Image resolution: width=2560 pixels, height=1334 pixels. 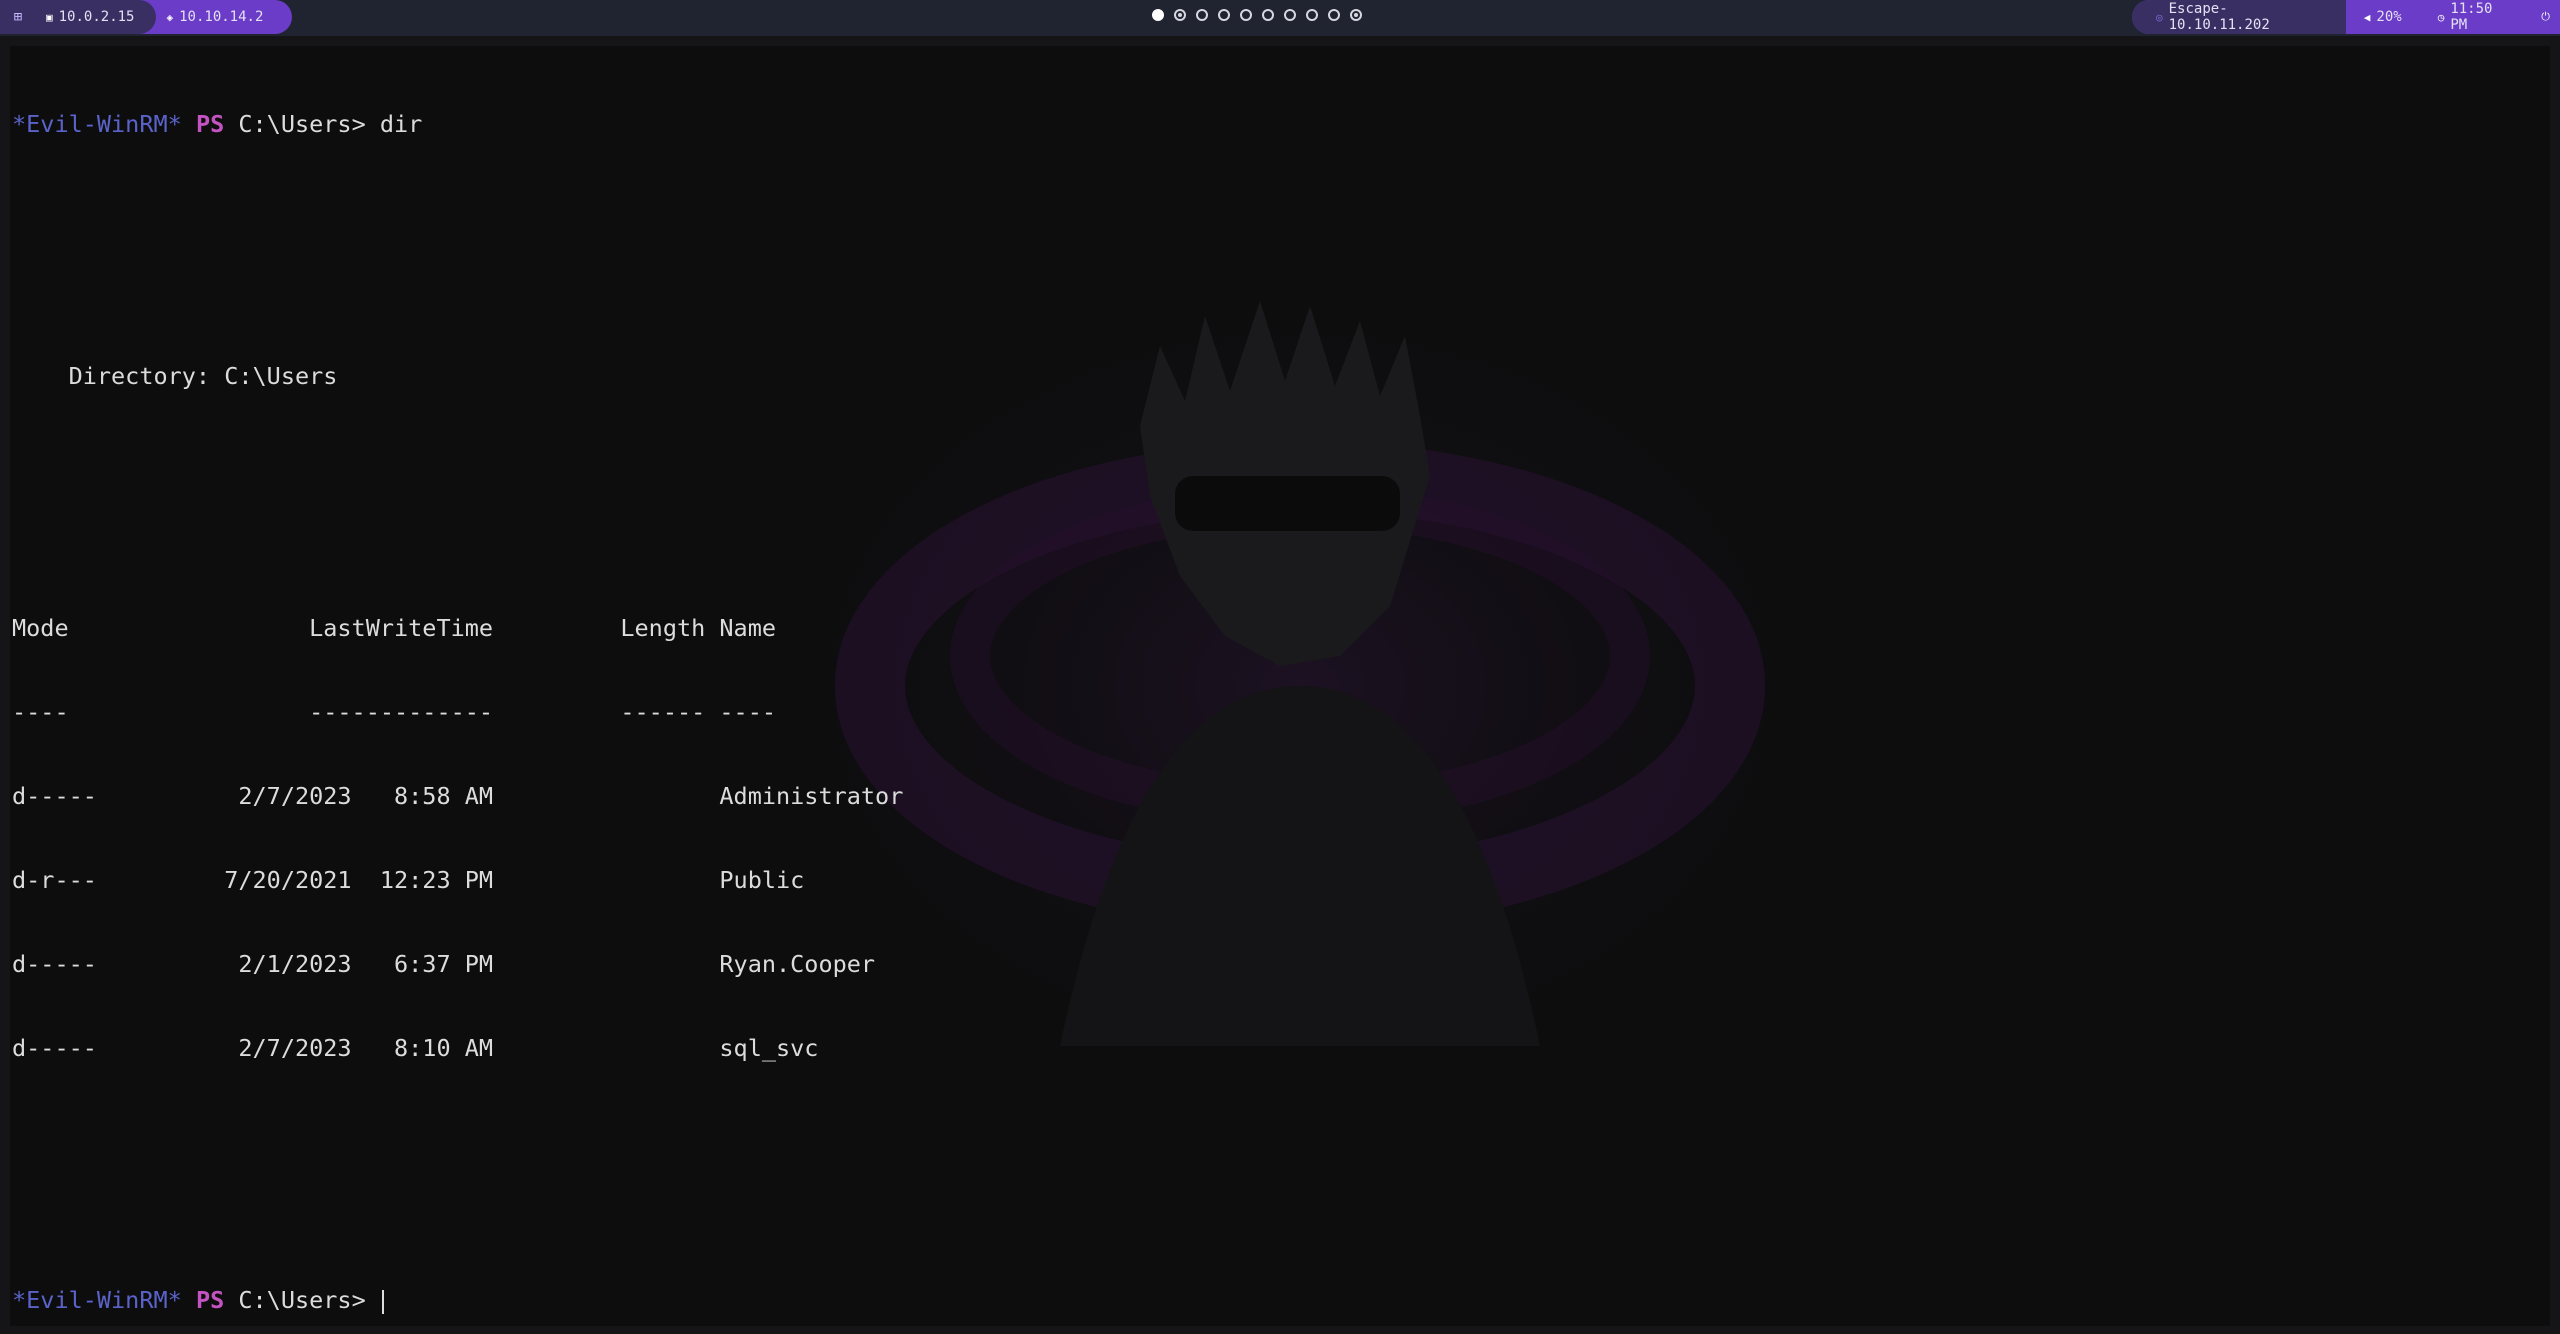 What do you see at coordinates (170, 17) in the screenshot?
I see `shield-icon: ◈` at bounding box center [170, 17].